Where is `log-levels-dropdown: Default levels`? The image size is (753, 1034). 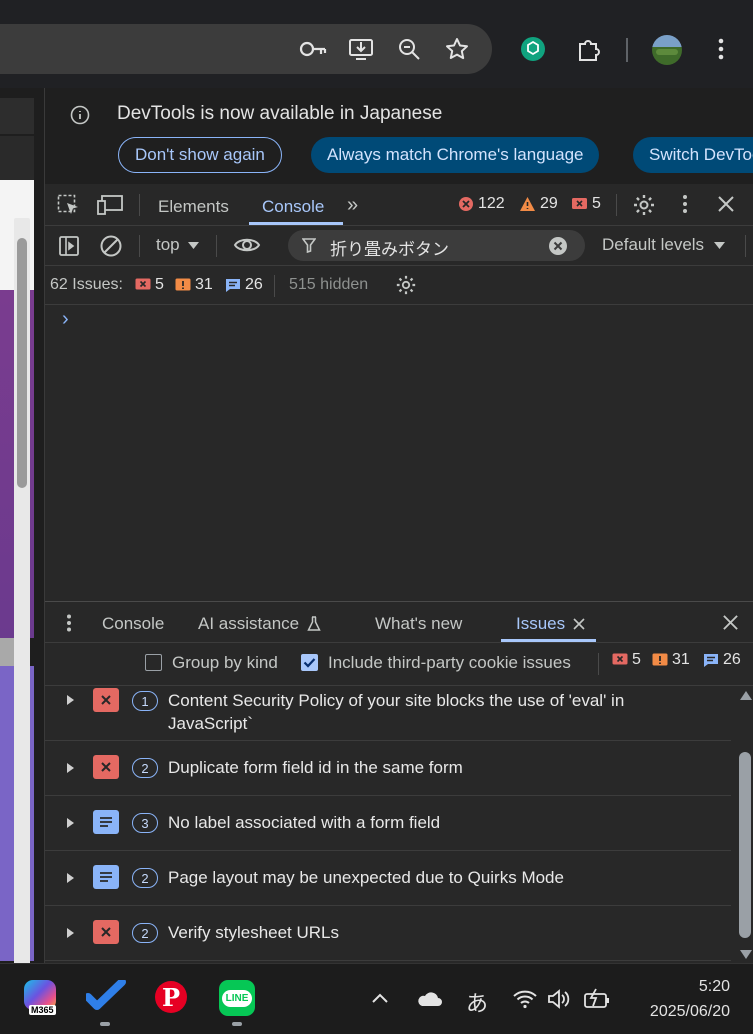
log-levels-dropdown: Default levels is located at coordinates (664, 245).